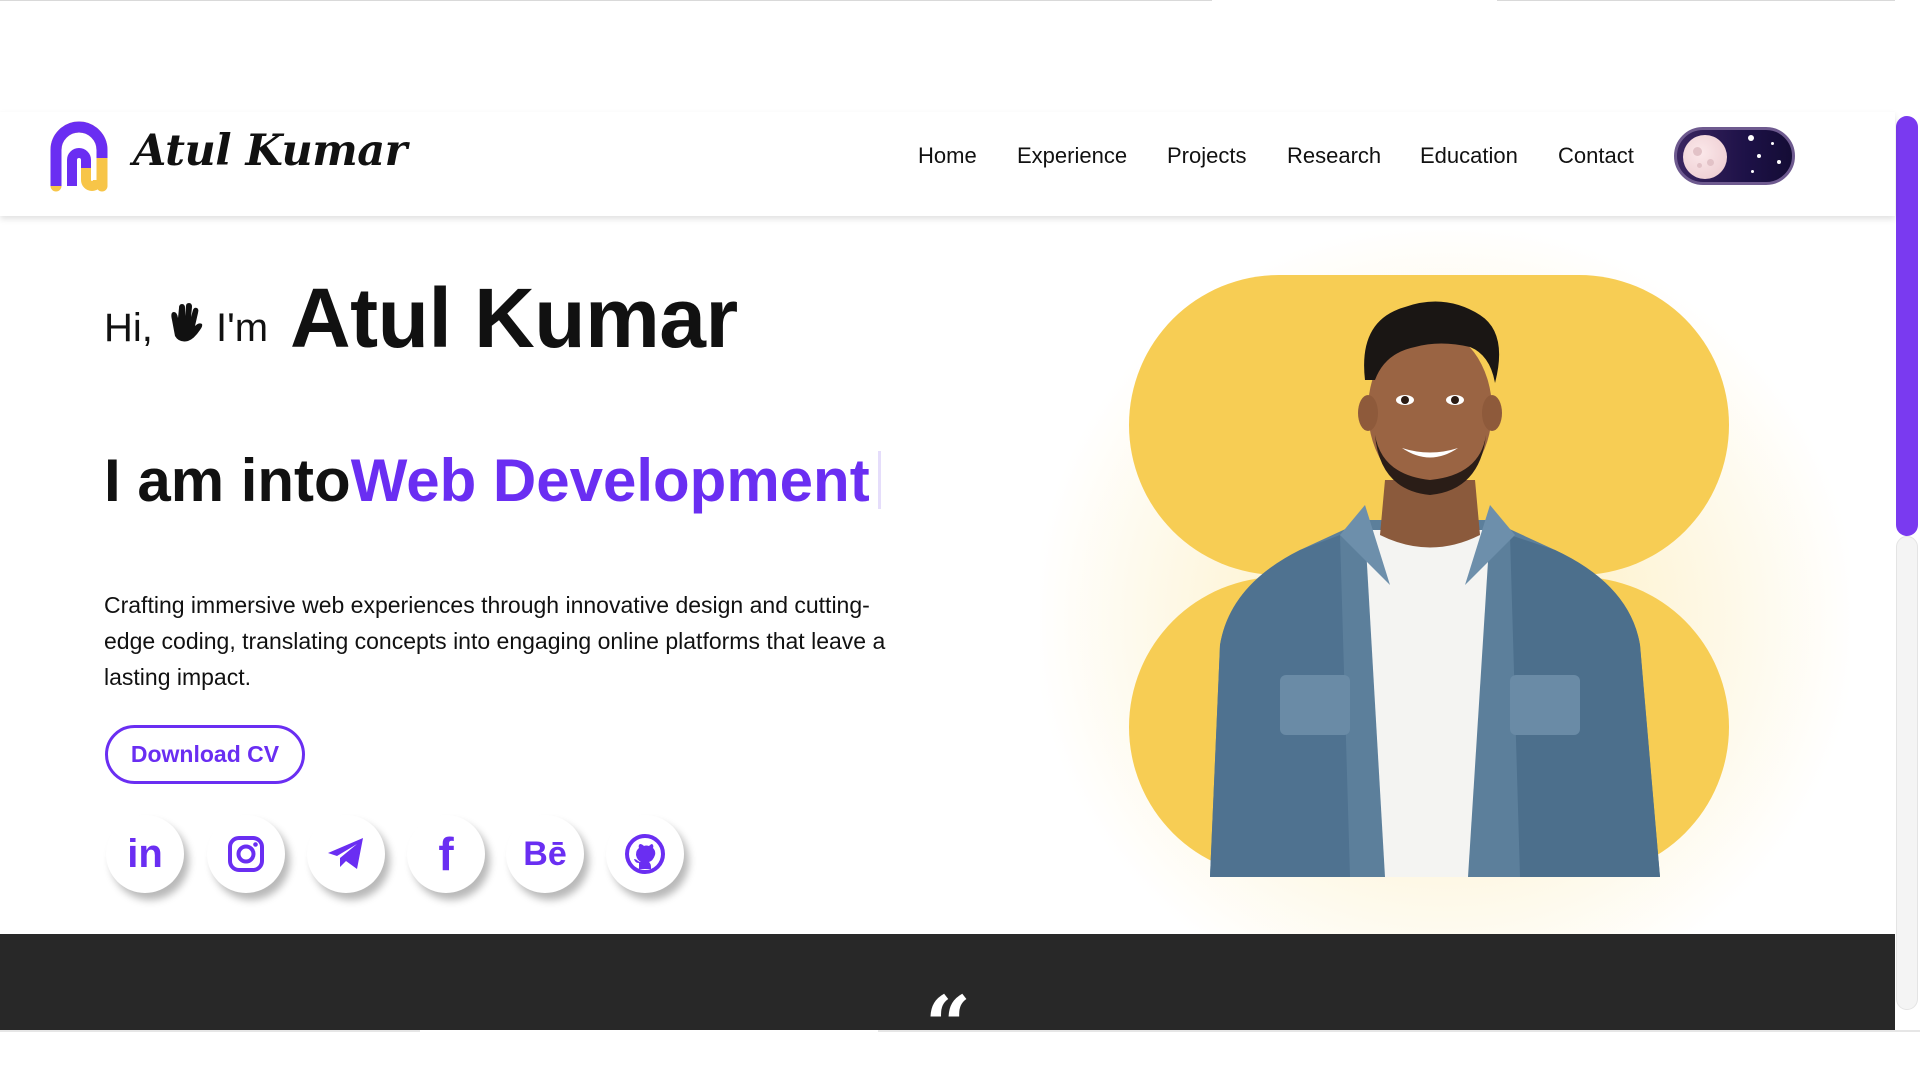  What do you see at coordinates (514, 318) in the screenshot?
I see `hero-name: Atul Kumar` at bounding box center [514, 318].